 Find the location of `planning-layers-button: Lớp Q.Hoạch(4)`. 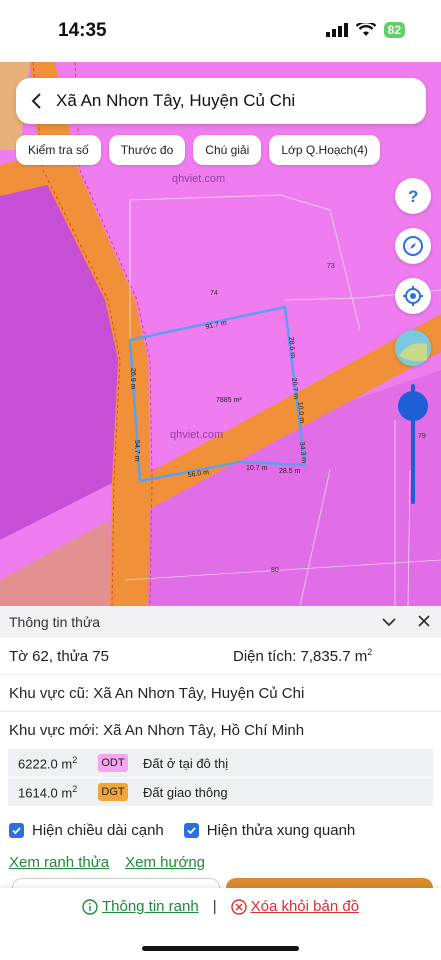

planning-layers-button: Lớp Q.Hoạch(4) is located at coordinates (324, 150).